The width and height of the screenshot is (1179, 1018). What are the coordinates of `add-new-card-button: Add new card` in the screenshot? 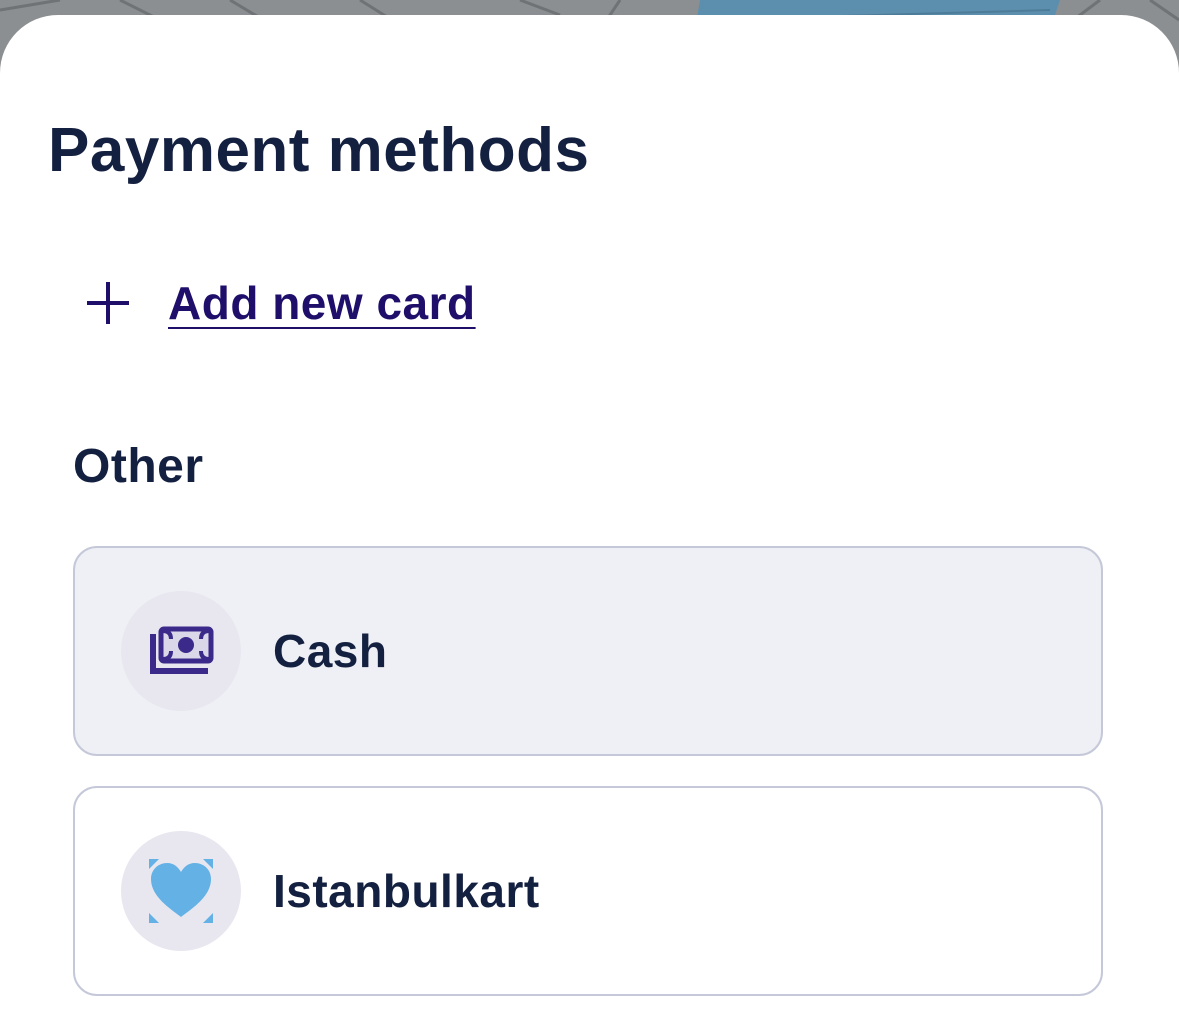 It's located at (280, 303).